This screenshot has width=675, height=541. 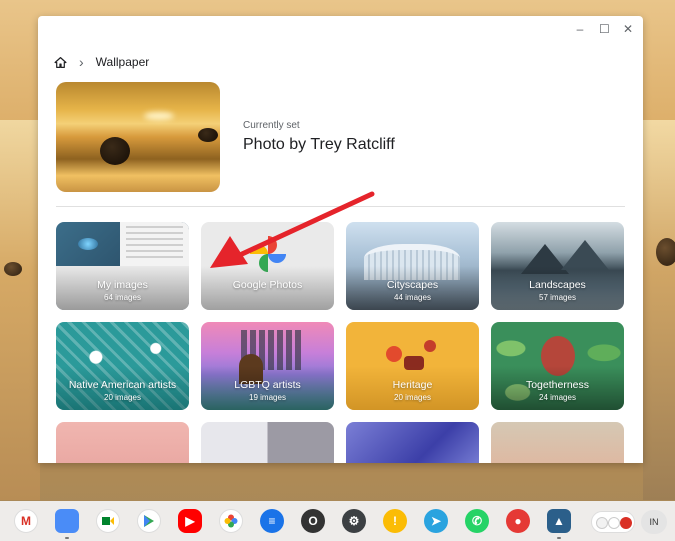 I want to click on collection-name: LGBTQ artists, so click(x=267, y=385).